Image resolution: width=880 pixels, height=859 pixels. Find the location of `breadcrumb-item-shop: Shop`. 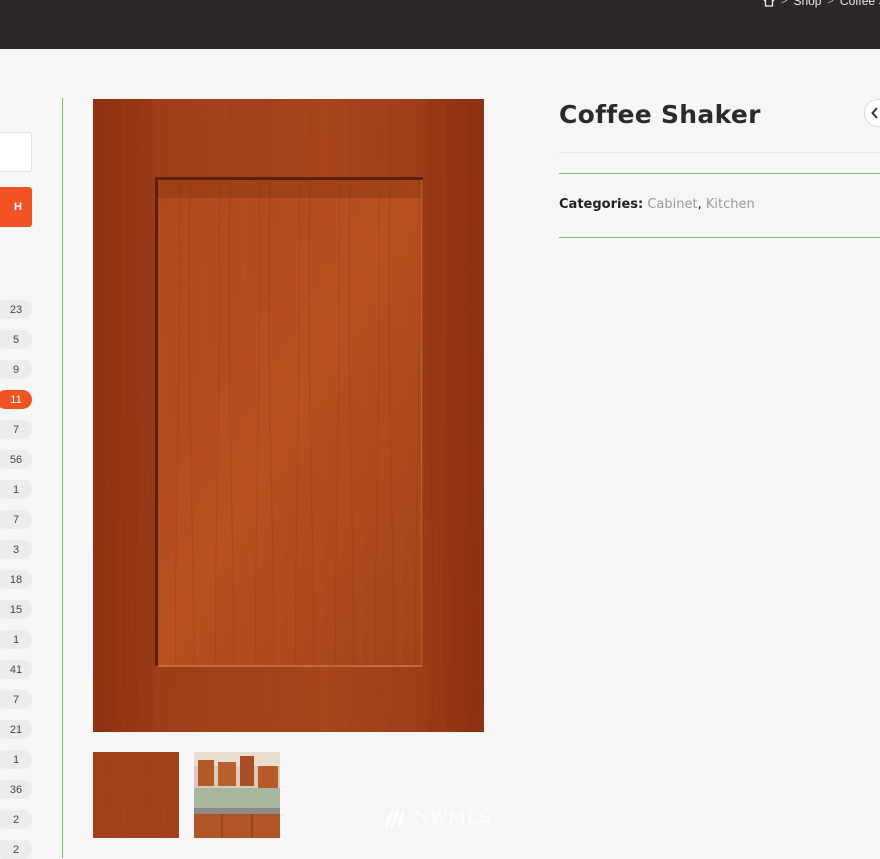

breadcrumb-item-shop: Shop is located at coordinates (807, 4).